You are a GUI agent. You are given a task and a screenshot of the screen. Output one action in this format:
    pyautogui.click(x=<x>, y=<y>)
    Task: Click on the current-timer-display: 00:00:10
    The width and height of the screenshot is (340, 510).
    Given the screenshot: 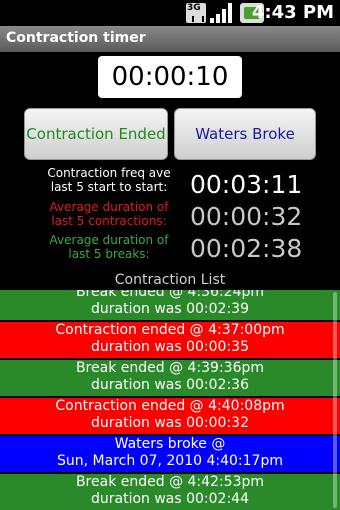 What is the action you would take?
    pyautogui.click(x=170, y=77)
    